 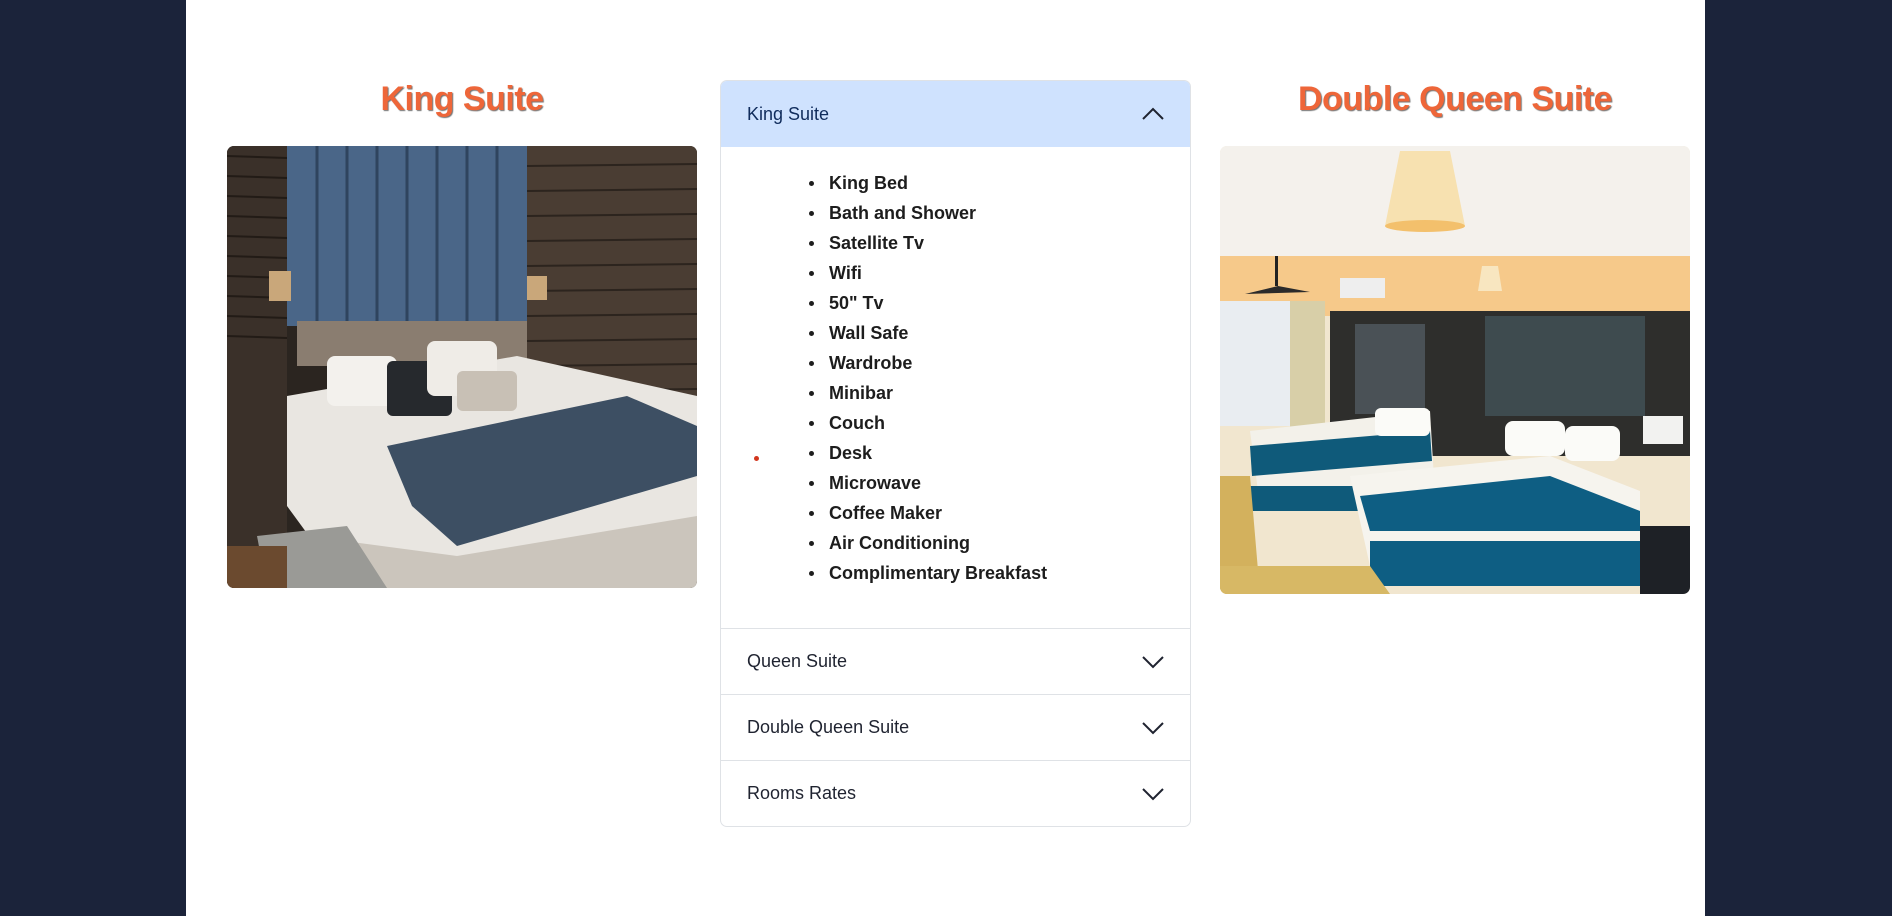 What do you see at coordinates (955, 114) in the screenshot?
I see `accordion-header-king-suite: King Suite` at bounding box center [955, 114].